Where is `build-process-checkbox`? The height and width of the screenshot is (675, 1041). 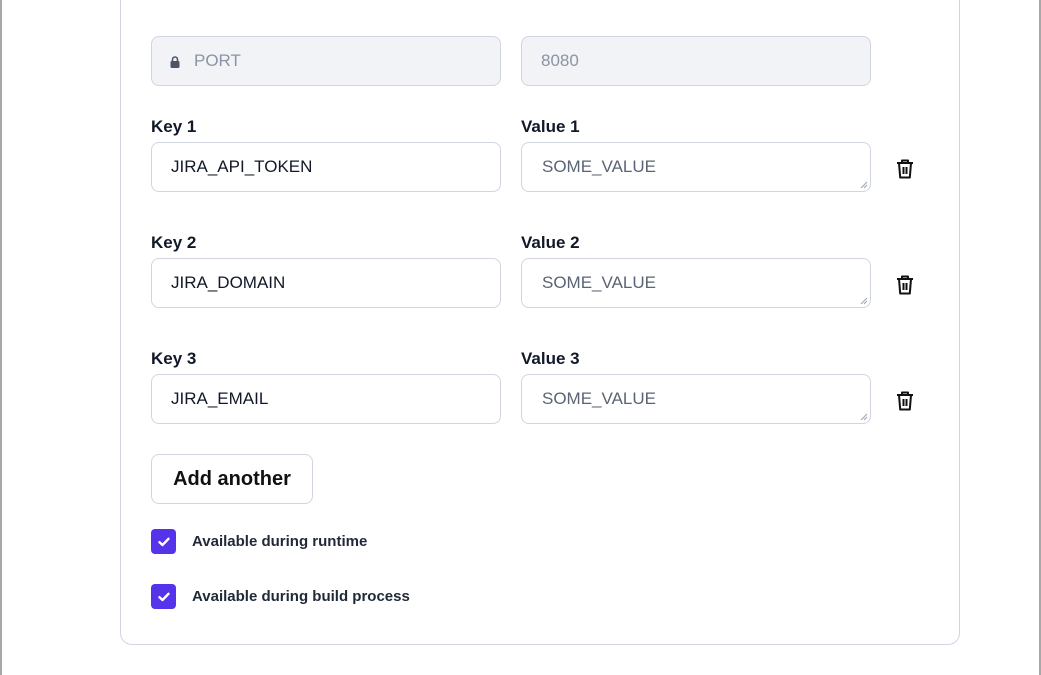
build-process-checkbox is located at coordinates (163, 596).